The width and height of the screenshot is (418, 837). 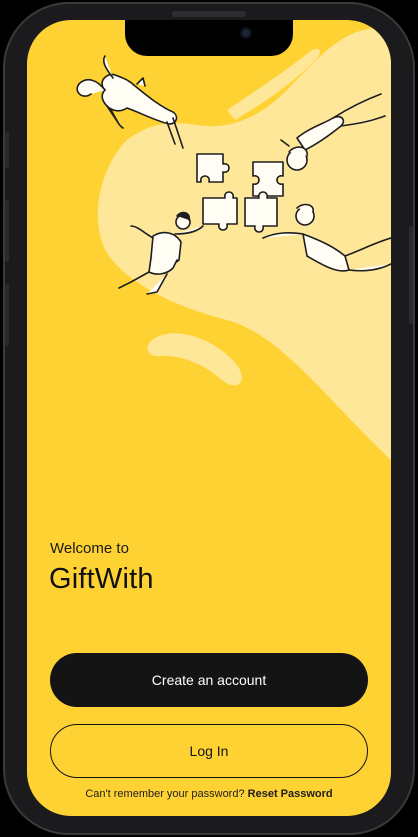 I want to click on front-camera, so click(x=246, y=33).